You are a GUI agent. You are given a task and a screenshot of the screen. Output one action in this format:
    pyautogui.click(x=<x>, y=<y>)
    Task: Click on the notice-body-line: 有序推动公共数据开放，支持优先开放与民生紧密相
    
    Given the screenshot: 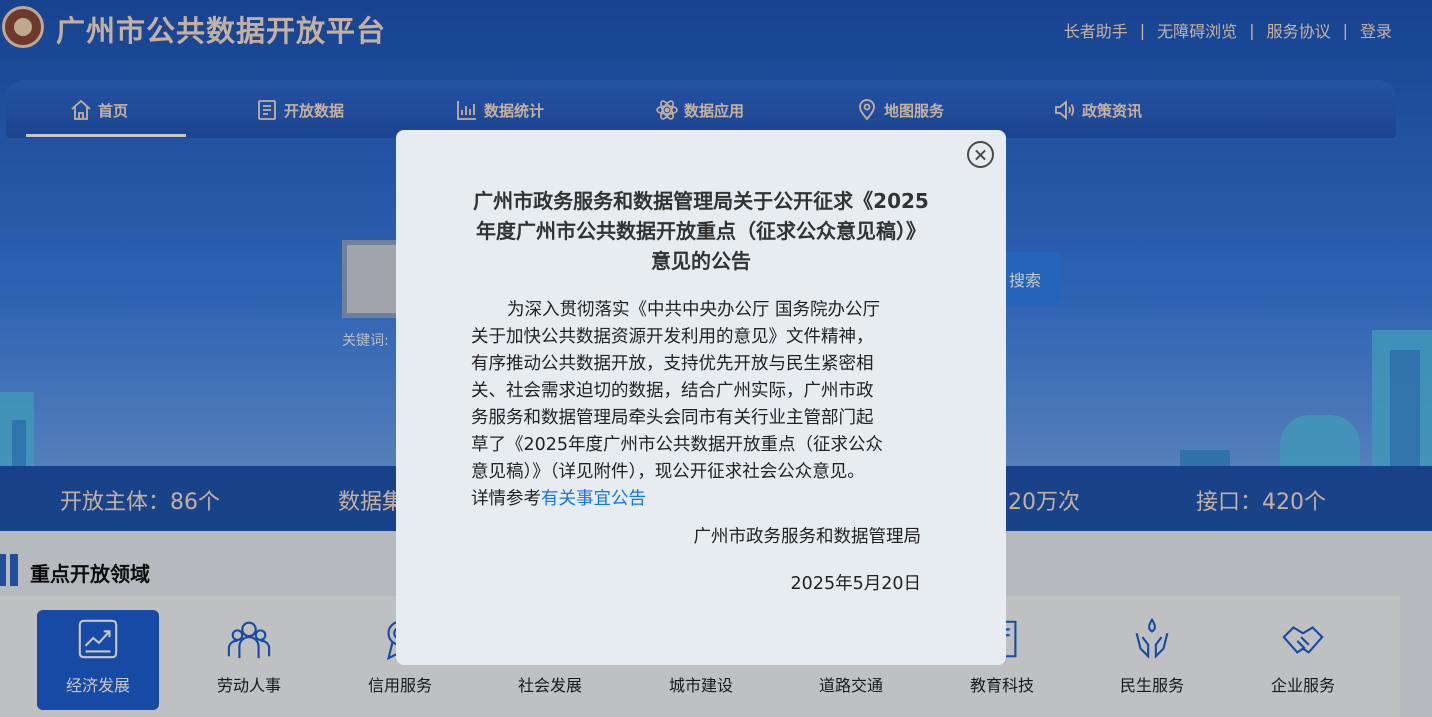 What is the action you would take?
    pyautogui.click(x=672, y=364)
    